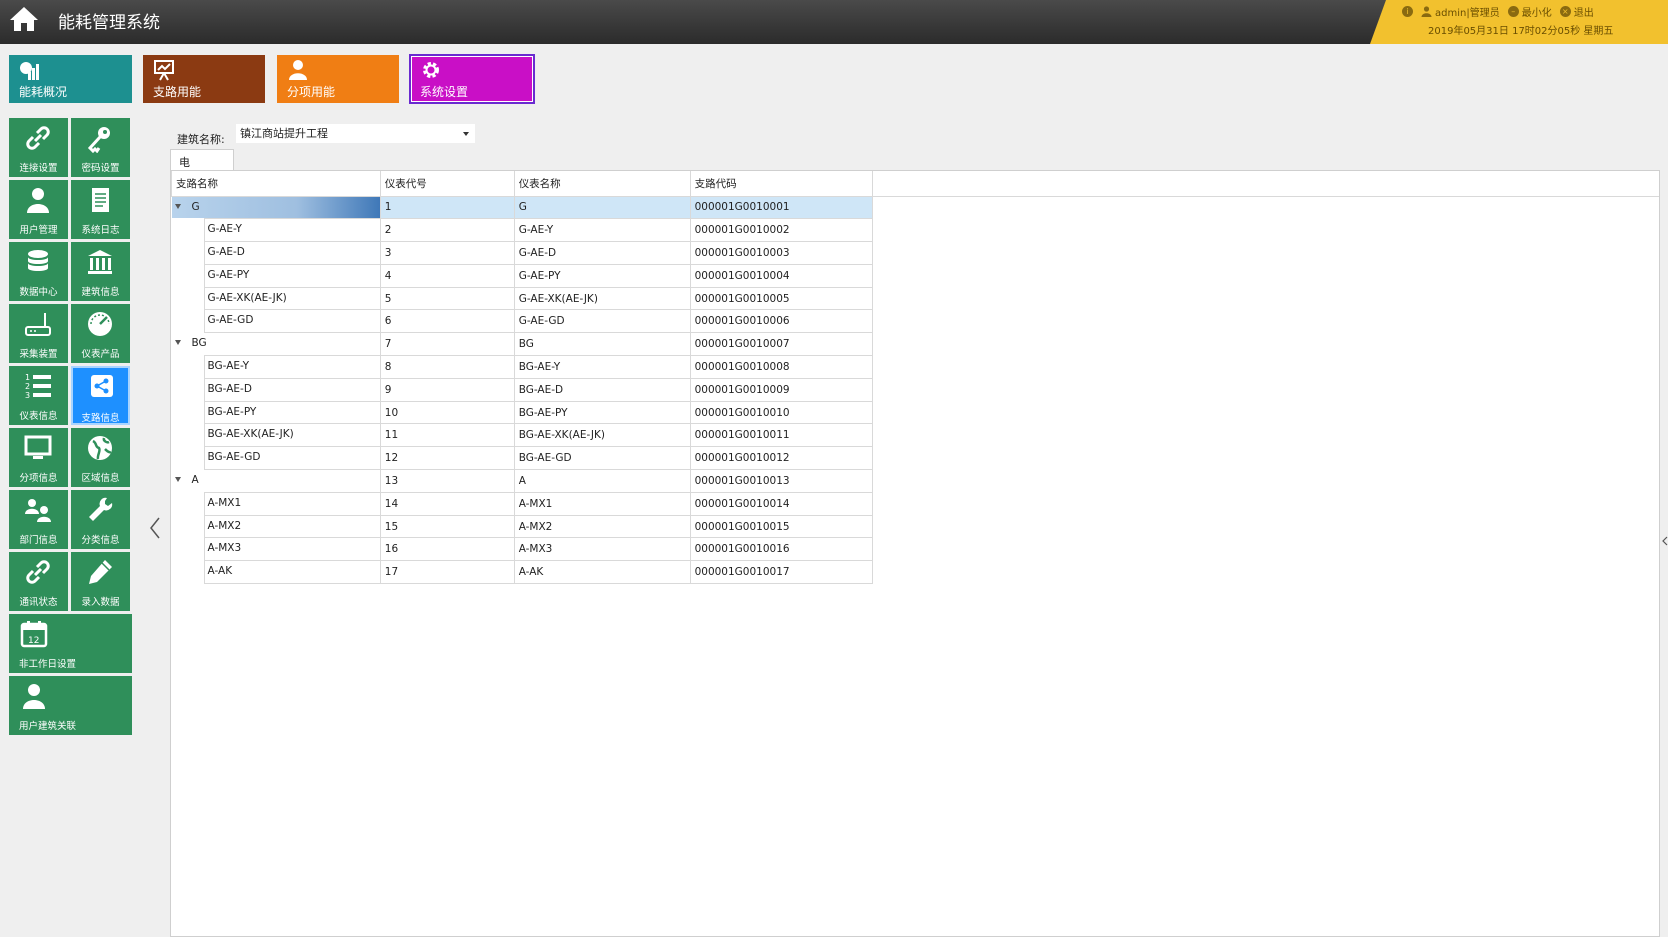 This screenshot has height=937, width=1668. Describe the element at coordinates (27, 395) in the screenshot. I see `svg-text: 3` at that location.